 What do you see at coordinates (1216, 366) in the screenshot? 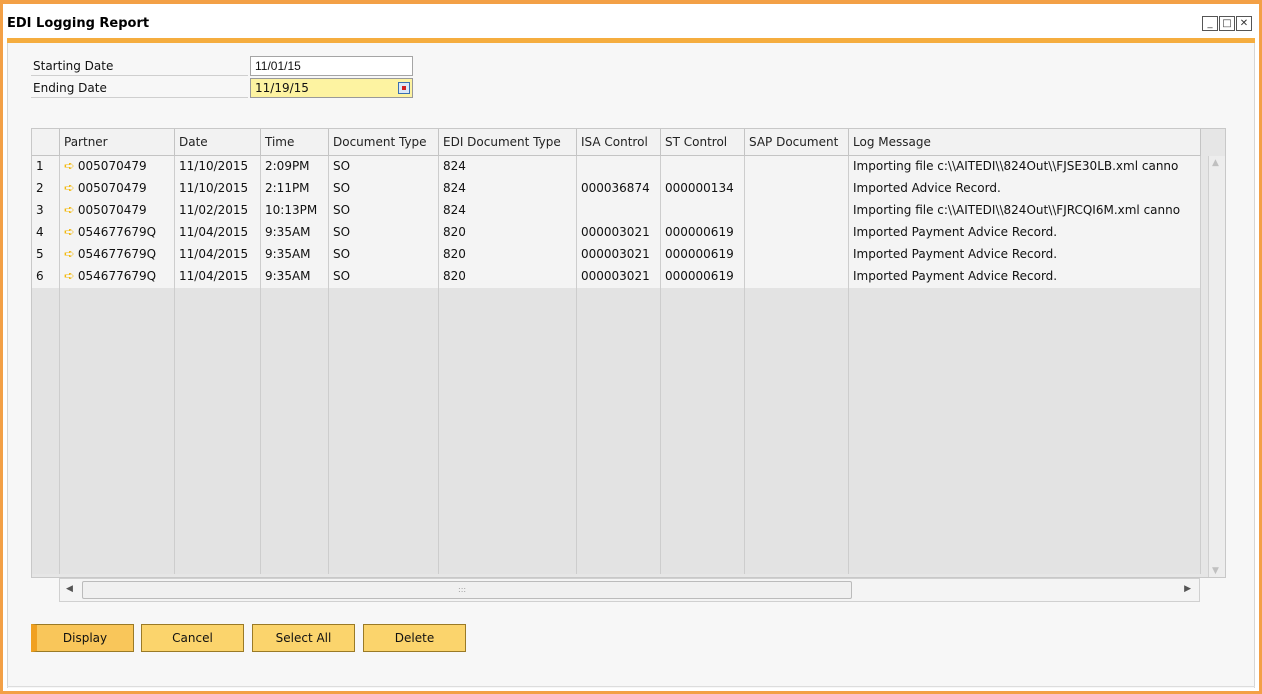
I see `vertical-scrollbar: ▲ ▼` at bounding box center [1216, 366].